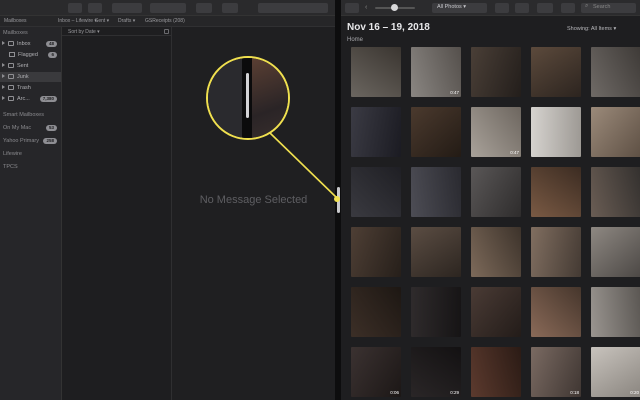 This screenshot has width=640, height=400. Describe the element at coordinates (270, 98) in the screenshot. I see `magnified-photo` at that location.